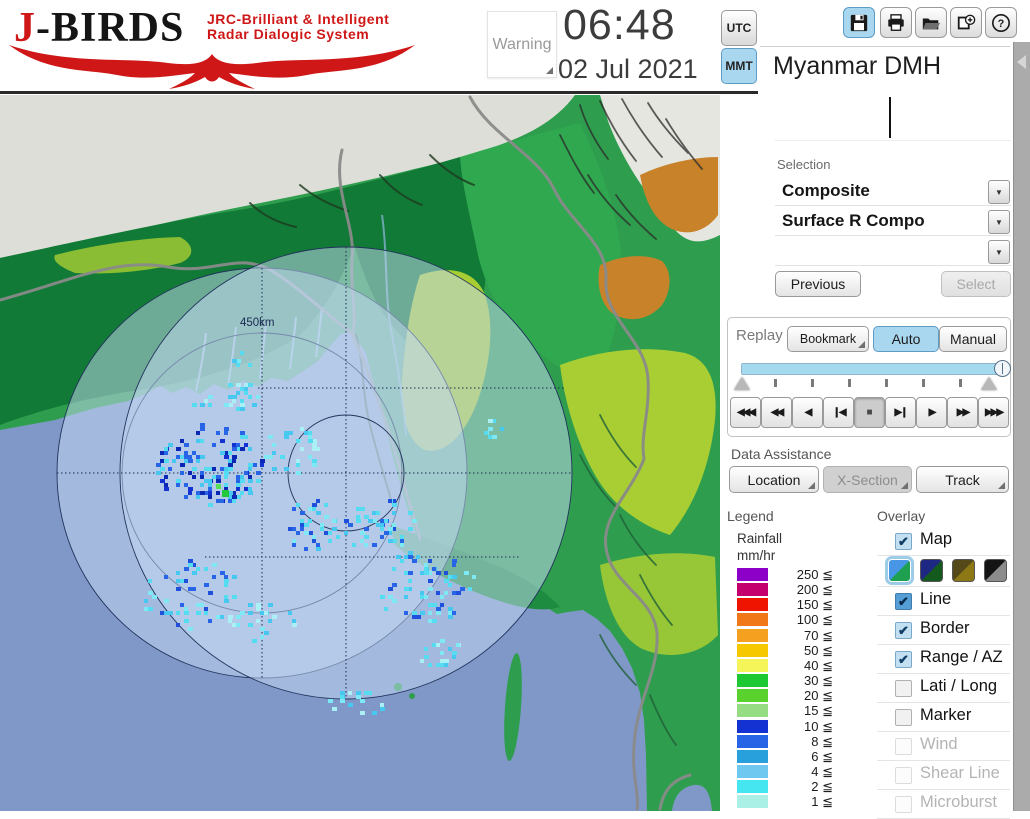 The image size is (1030, 819). What do you see at coordinates (804, 164) in the screenshot?
I see `selection-section-label: Selection` at bounding box center [804, 164].